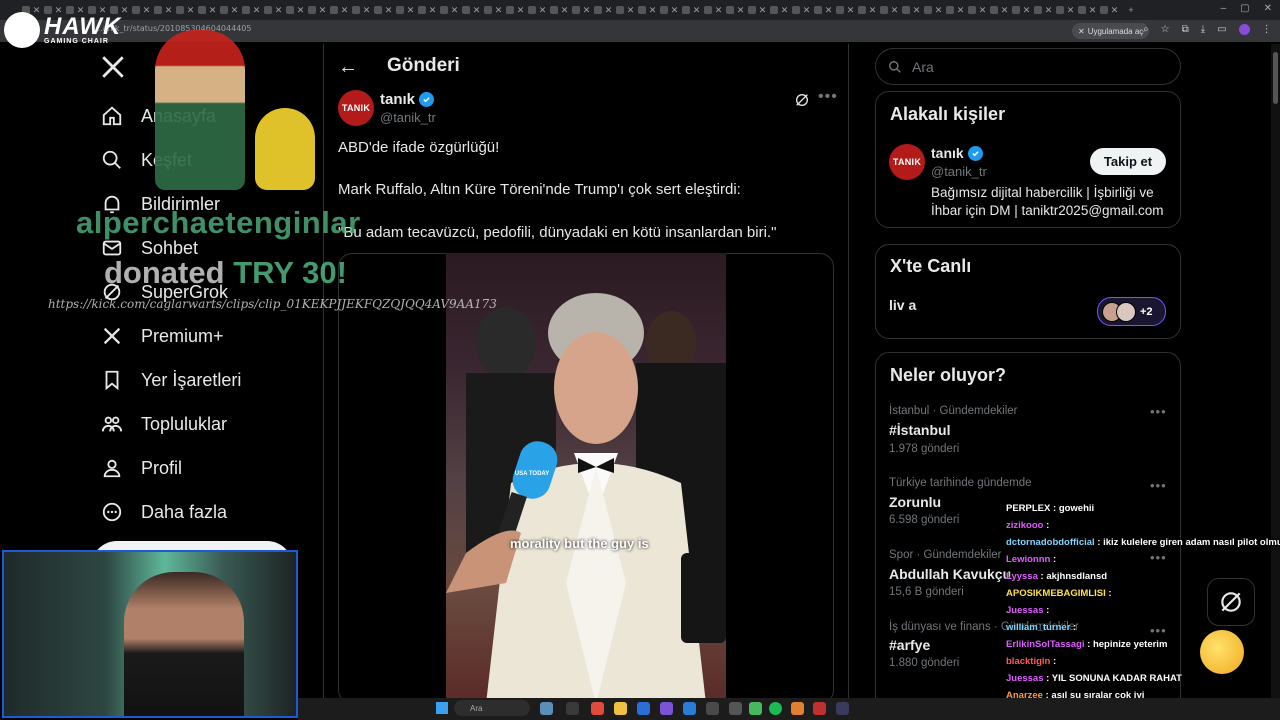 The image size is (1280, 720). What do you see at coordinates (1028, 559) in the screenshot?
I see `chat-username: Lewionnn` at bounding box center [1028, 559].